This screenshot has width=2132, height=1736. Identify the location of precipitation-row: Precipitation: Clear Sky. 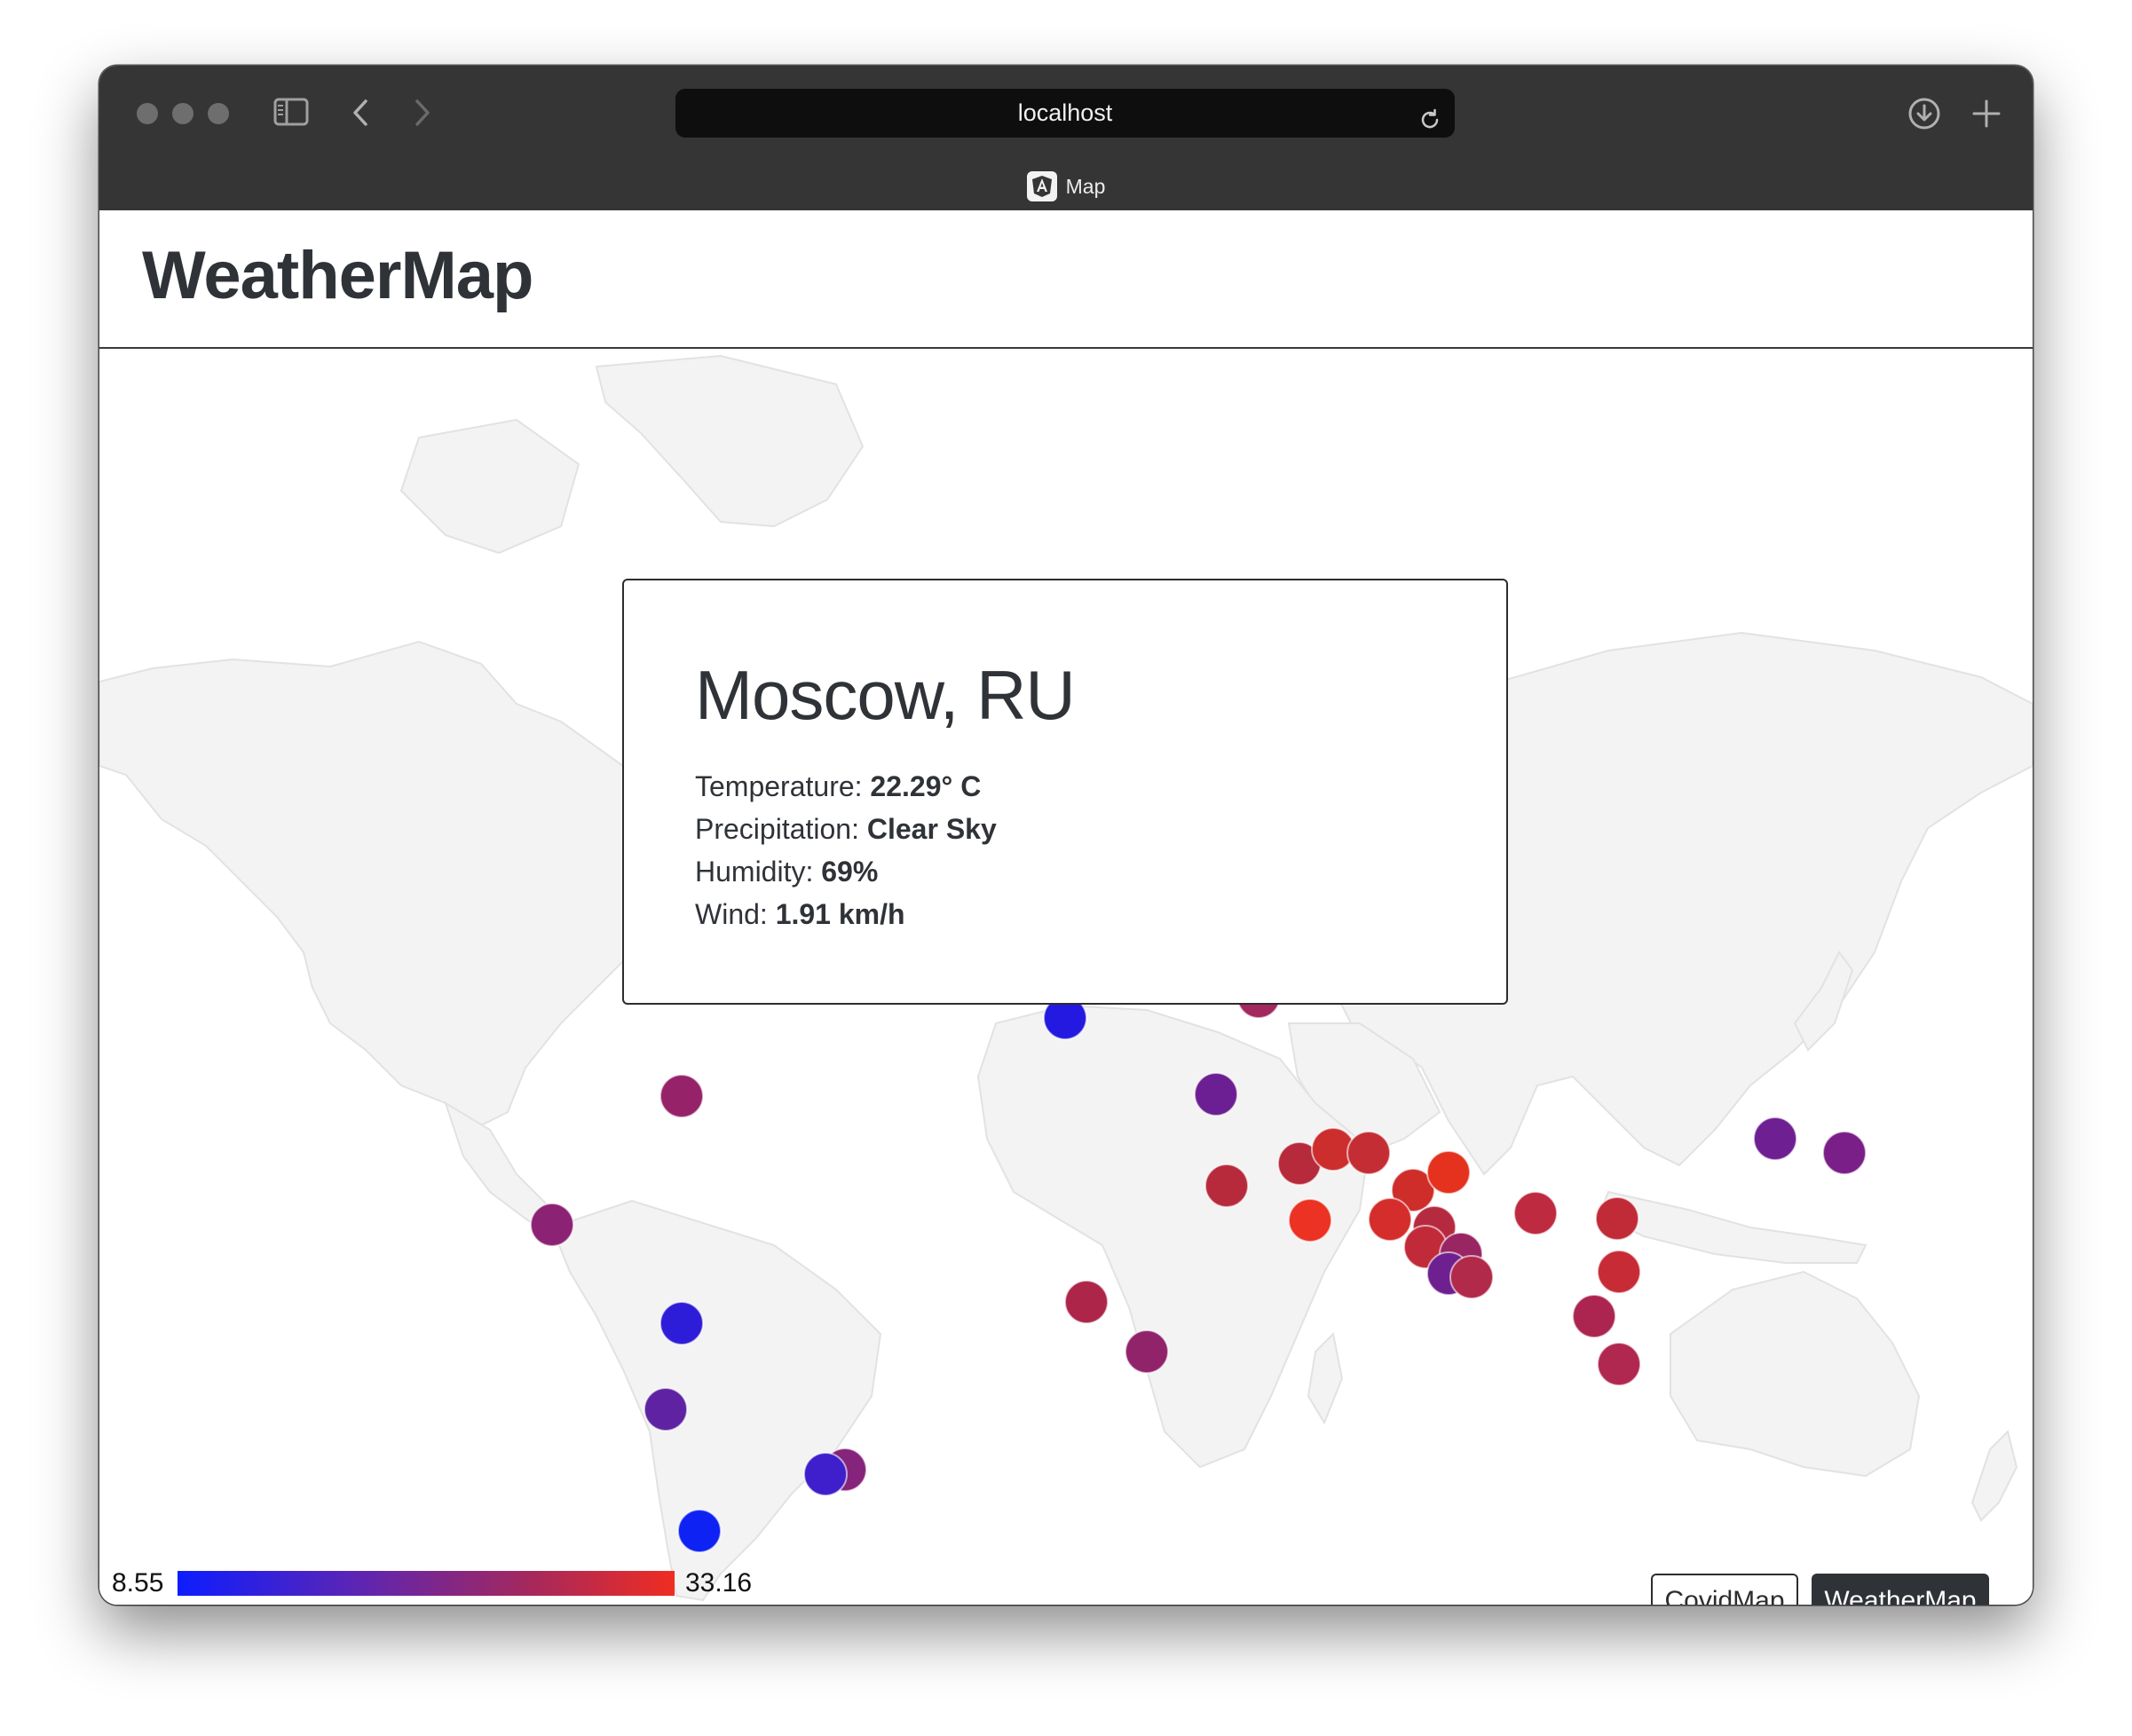
(846, 829).